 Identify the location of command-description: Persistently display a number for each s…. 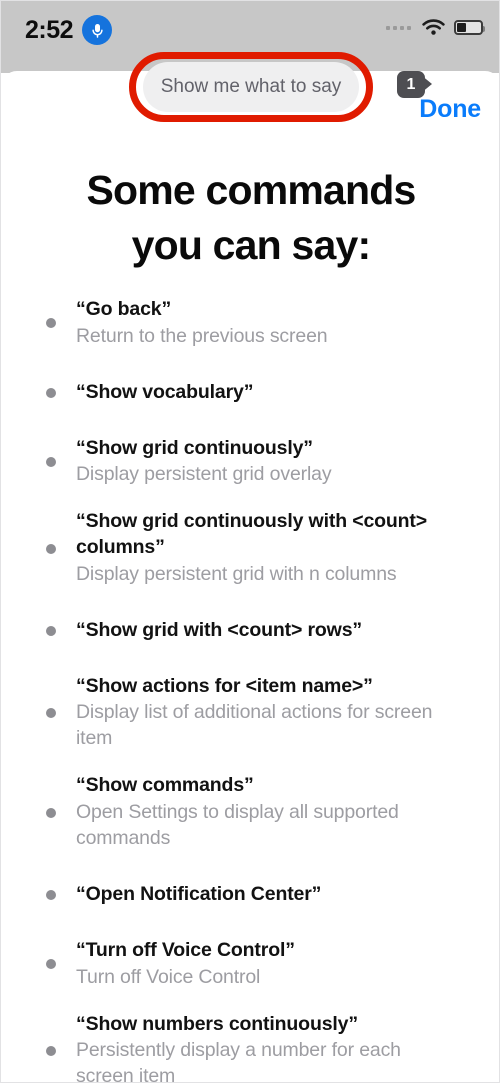
(238, 1061).